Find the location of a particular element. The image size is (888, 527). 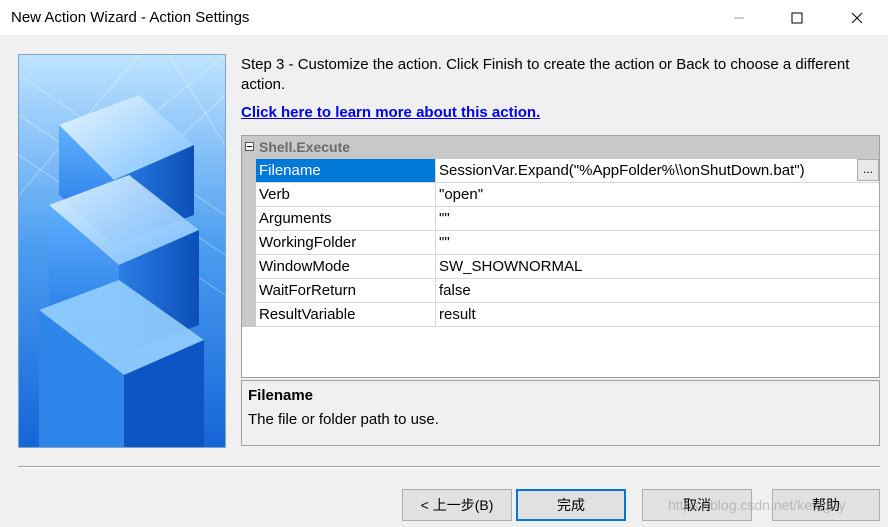

description-title: Filename is located at coordinates (281, 395).